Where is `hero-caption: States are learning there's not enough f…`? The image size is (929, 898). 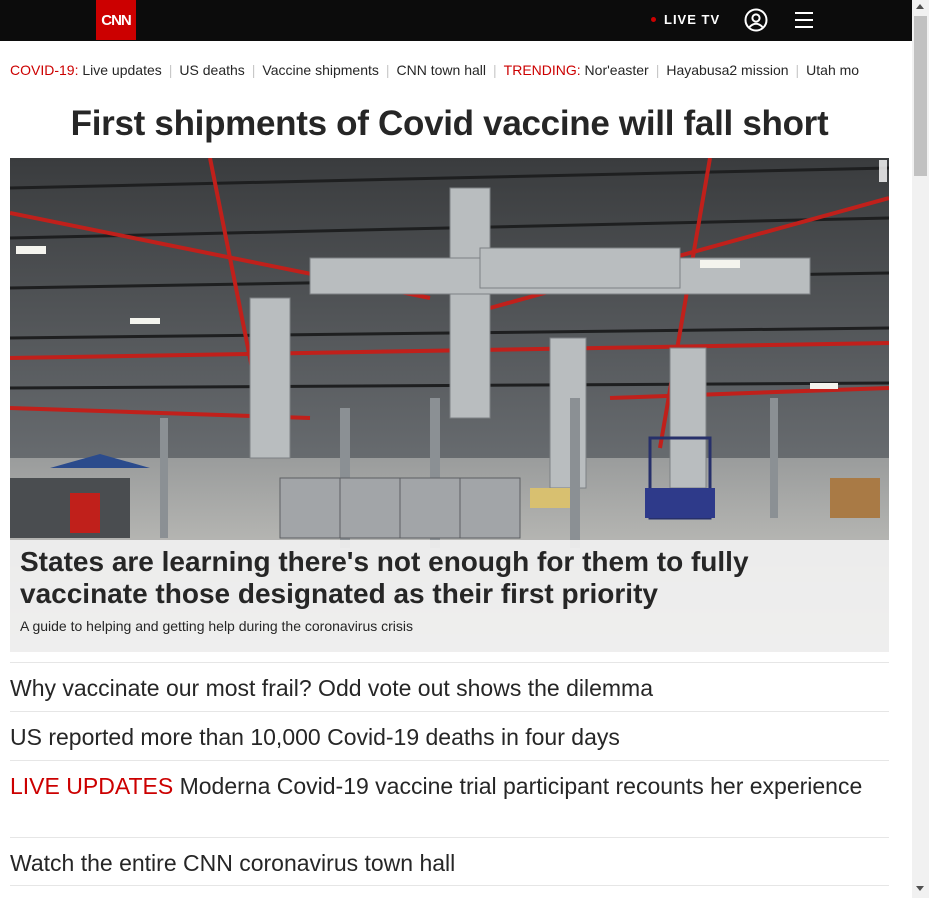
hero-caption: States are learning there's not enough f… is located at coordinates (449, 596).